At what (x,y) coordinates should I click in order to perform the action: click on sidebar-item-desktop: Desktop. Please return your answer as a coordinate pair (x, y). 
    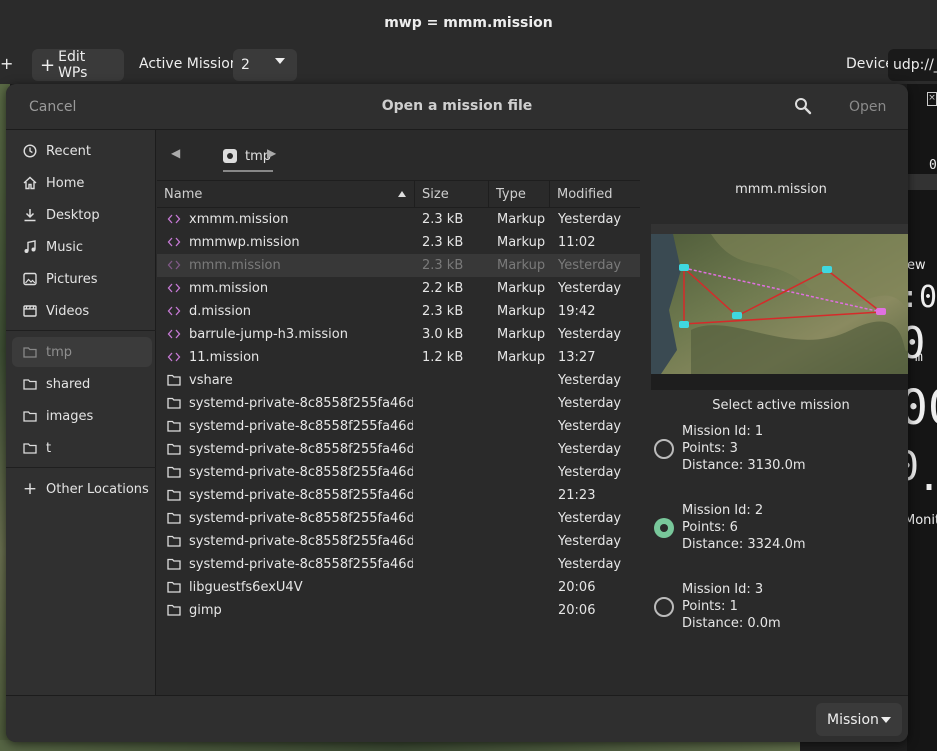
    Looking at the image, I should click on (81, 215).